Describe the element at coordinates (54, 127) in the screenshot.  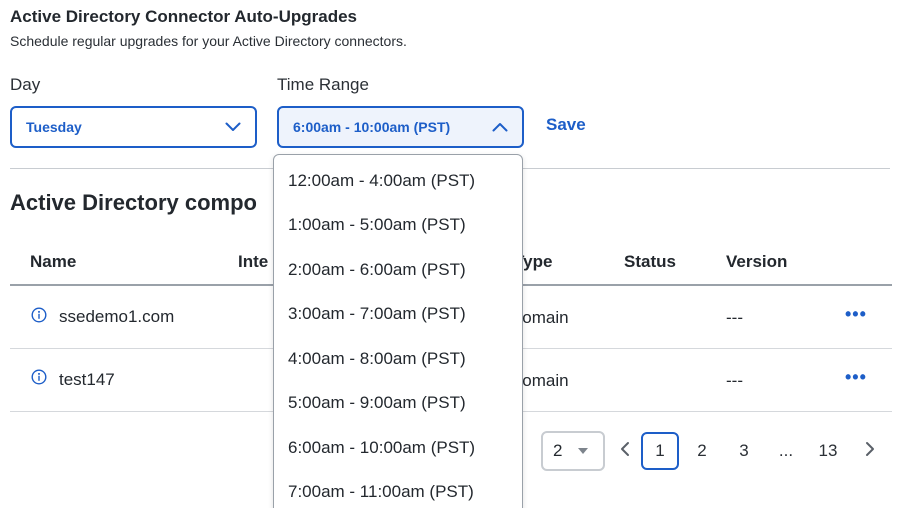
I see `day-select-value: Tuesday` at that location.